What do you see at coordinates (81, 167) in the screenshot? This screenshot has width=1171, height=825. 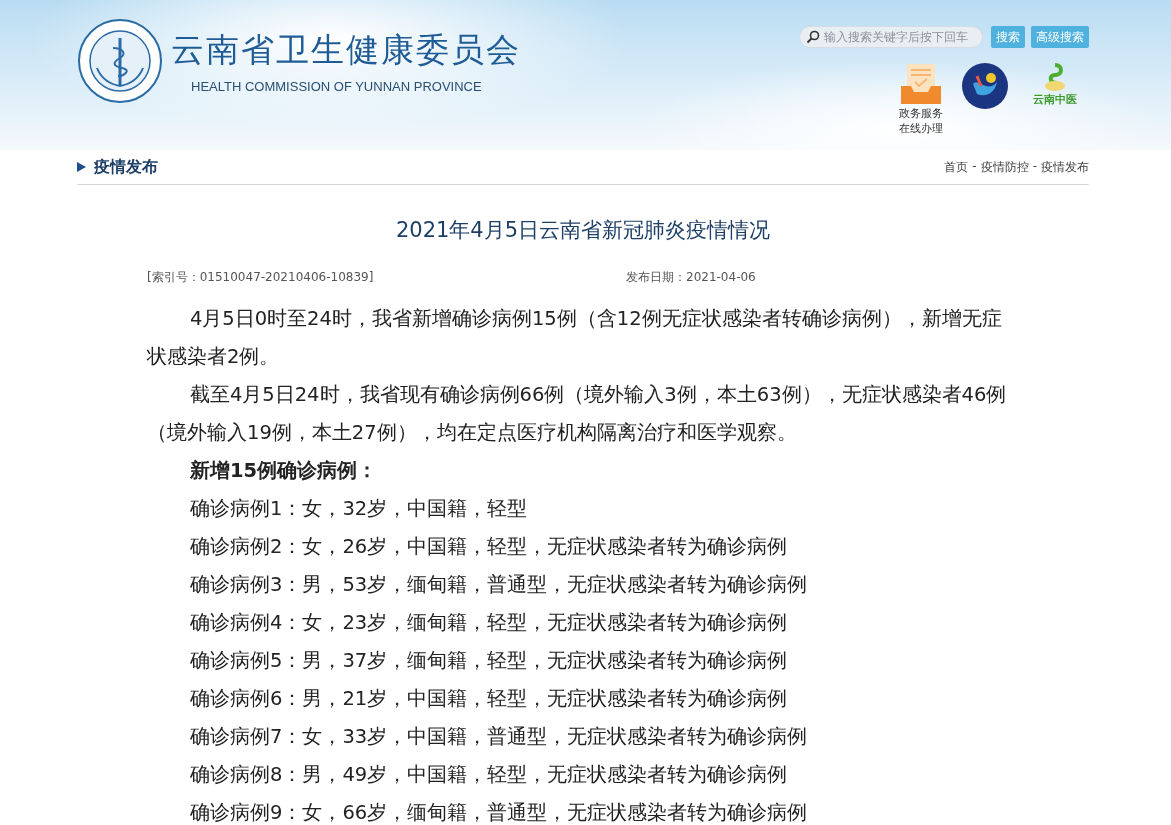 I see `triangle-icon` at bounding box center [81, 167].